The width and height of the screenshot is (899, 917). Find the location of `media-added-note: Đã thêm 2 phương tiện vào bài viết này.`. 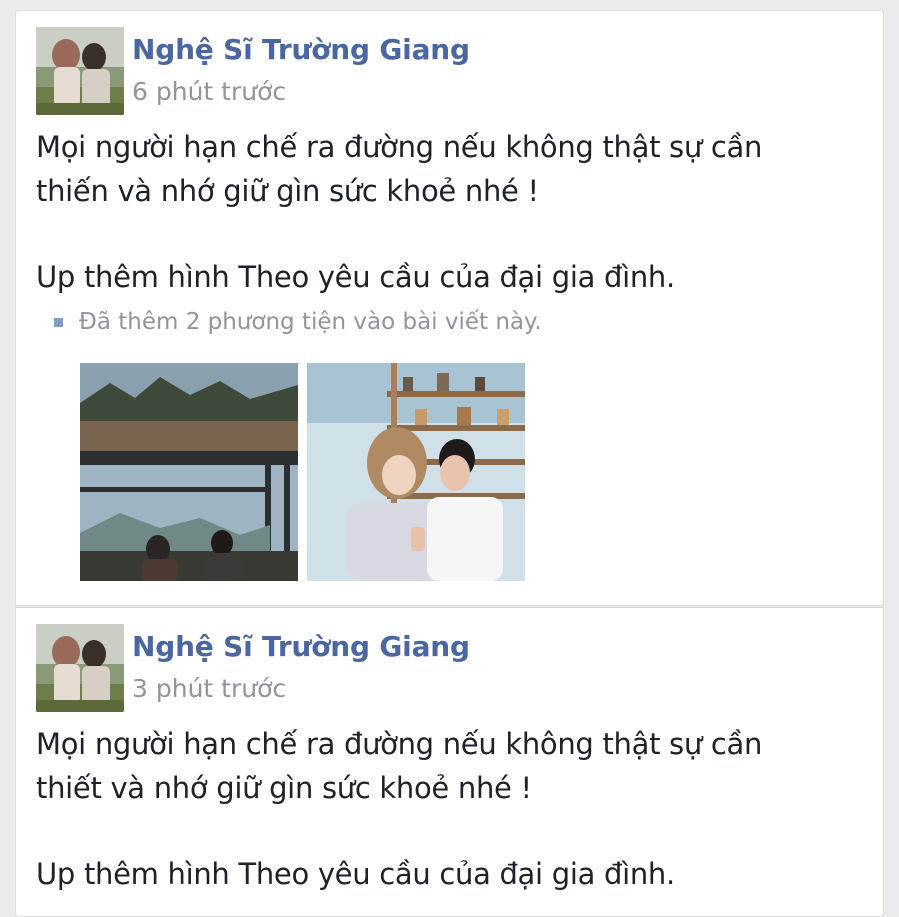

media-added-note: Đã thêm 2 phương tiện vào bài viết này. is located at coordinates (298, 322).